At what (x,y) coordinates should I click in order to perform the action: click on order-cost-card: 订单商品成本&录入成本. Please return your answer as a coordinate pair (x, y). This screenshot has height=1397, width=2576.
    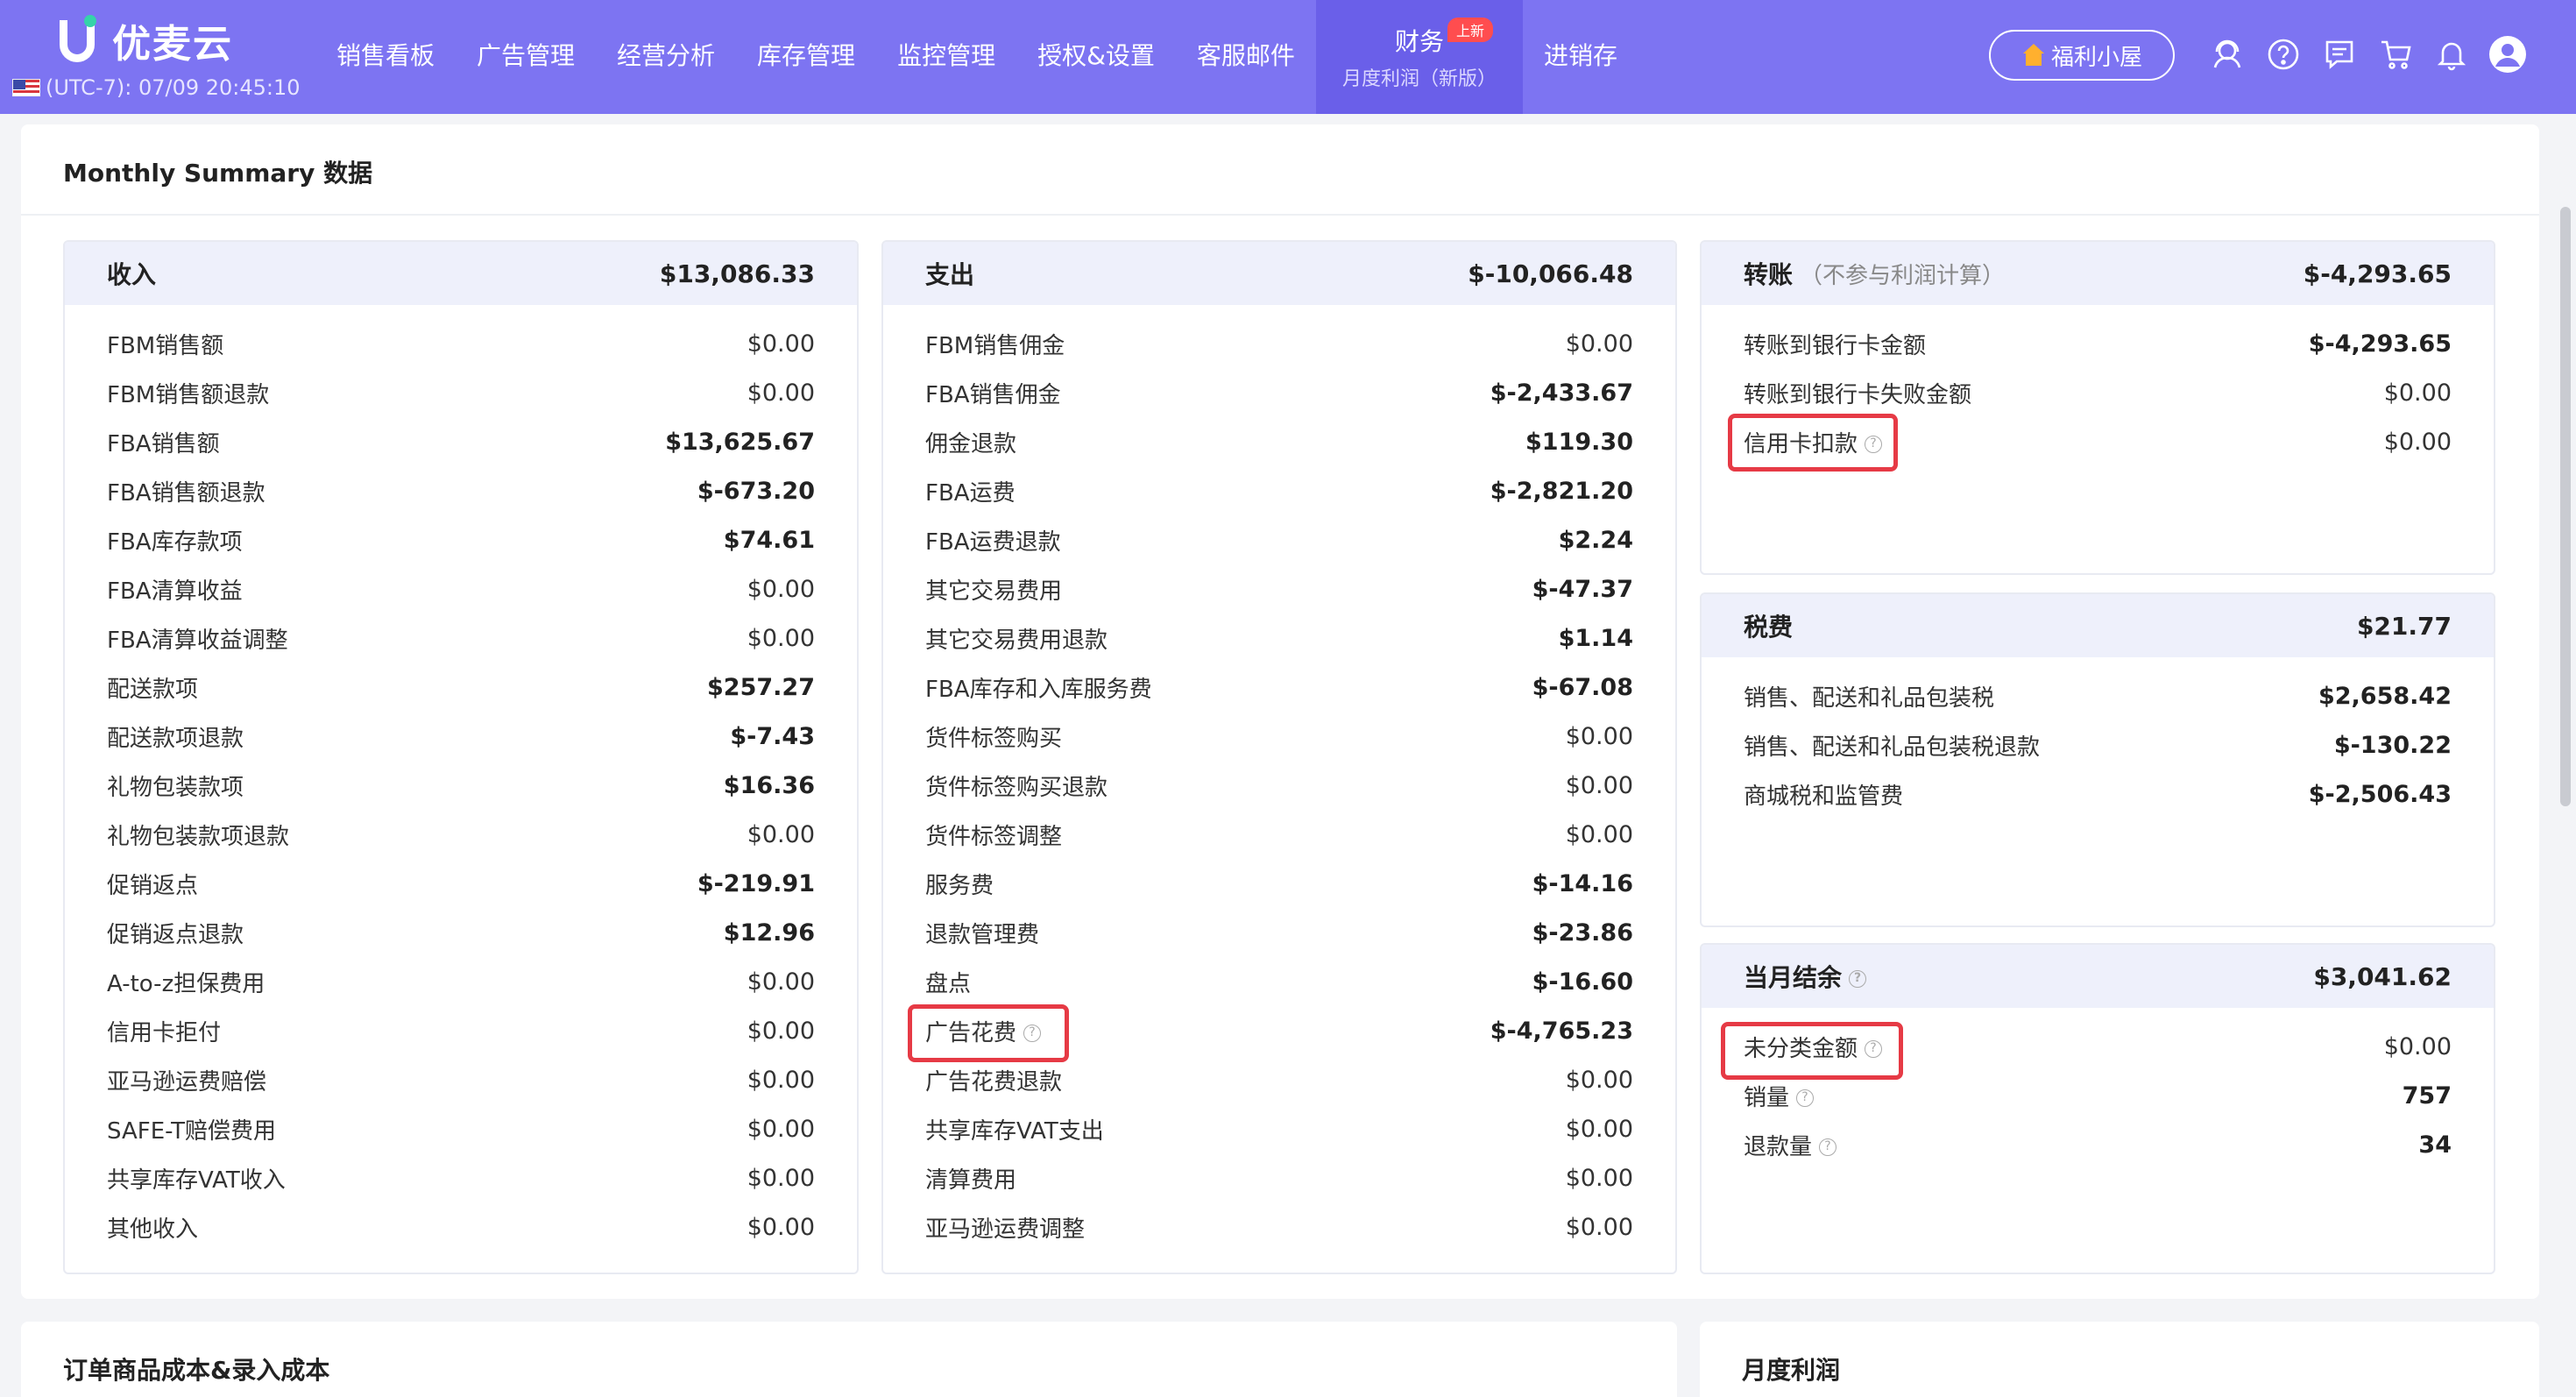
    Looking at the image, I should click on (849, 1360).